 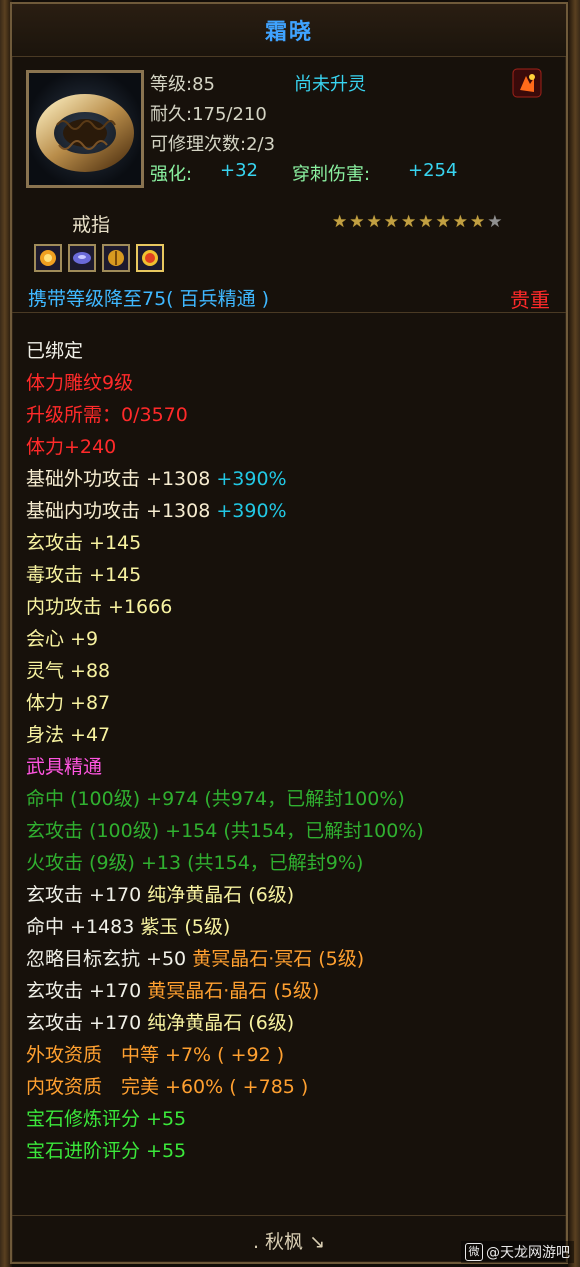 I want to click on ring-icon, so click(x=85, y=129).